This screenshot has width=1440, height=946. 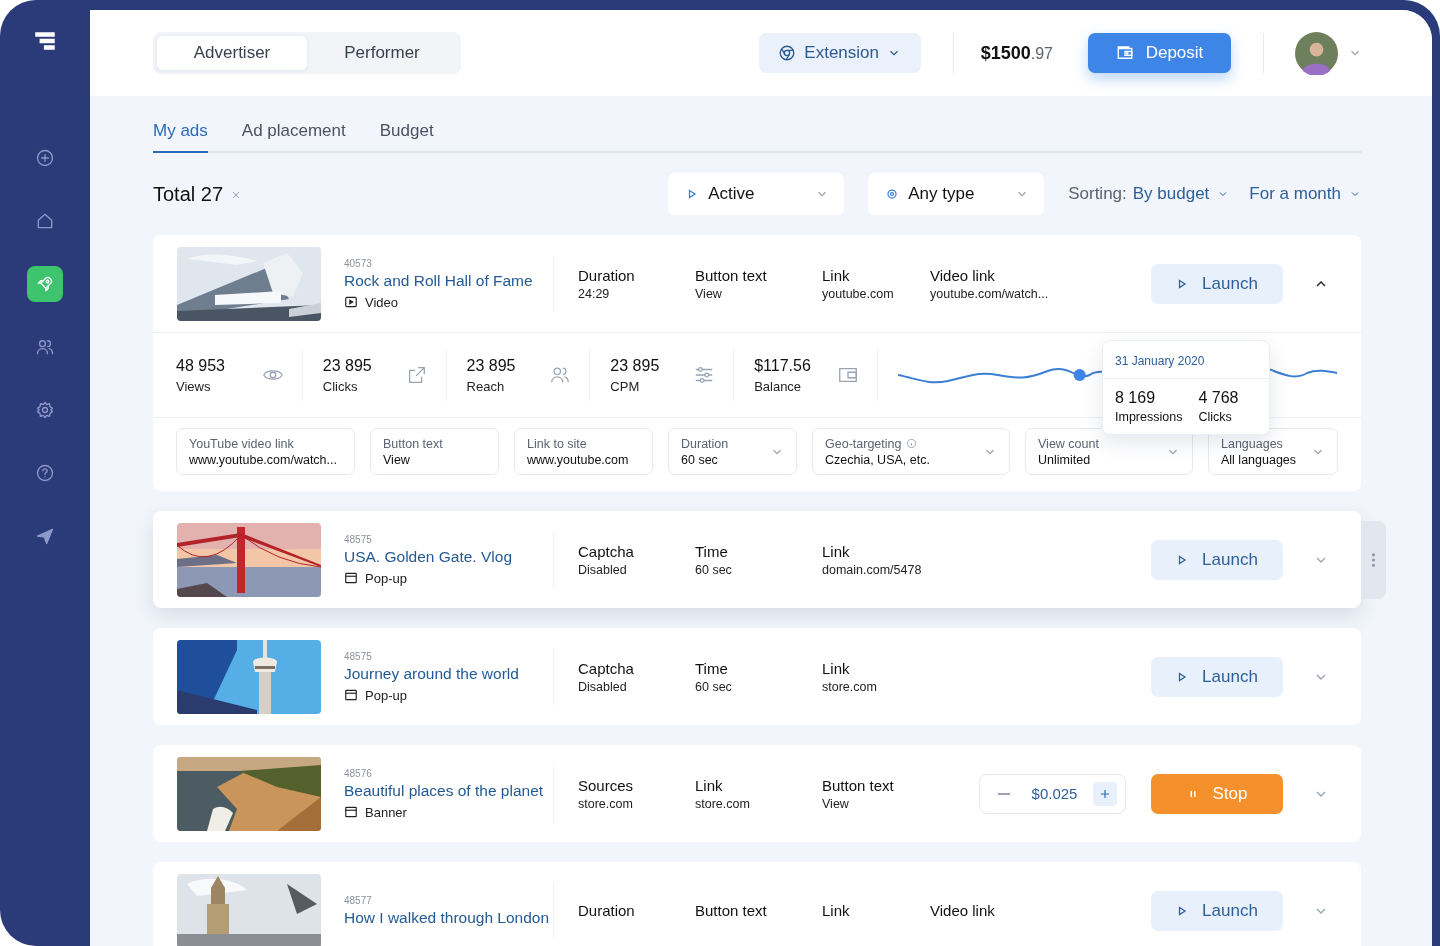 I want to click on stat-label: Reach, so click(x=486, y=386).